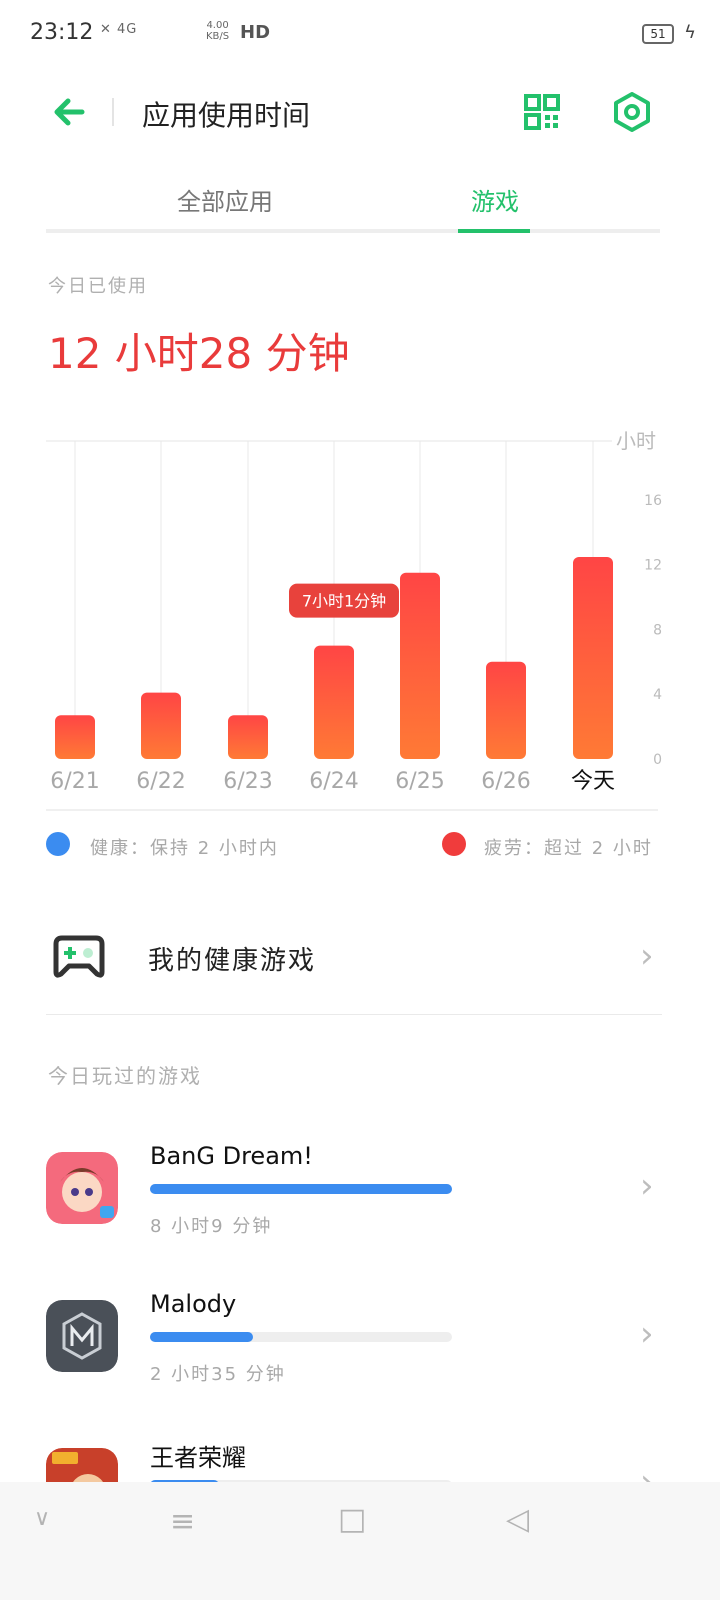  What do you see at coordinates (113, 112) in the screenshot?
I see `header-divider` at bounding box center [113, 112].